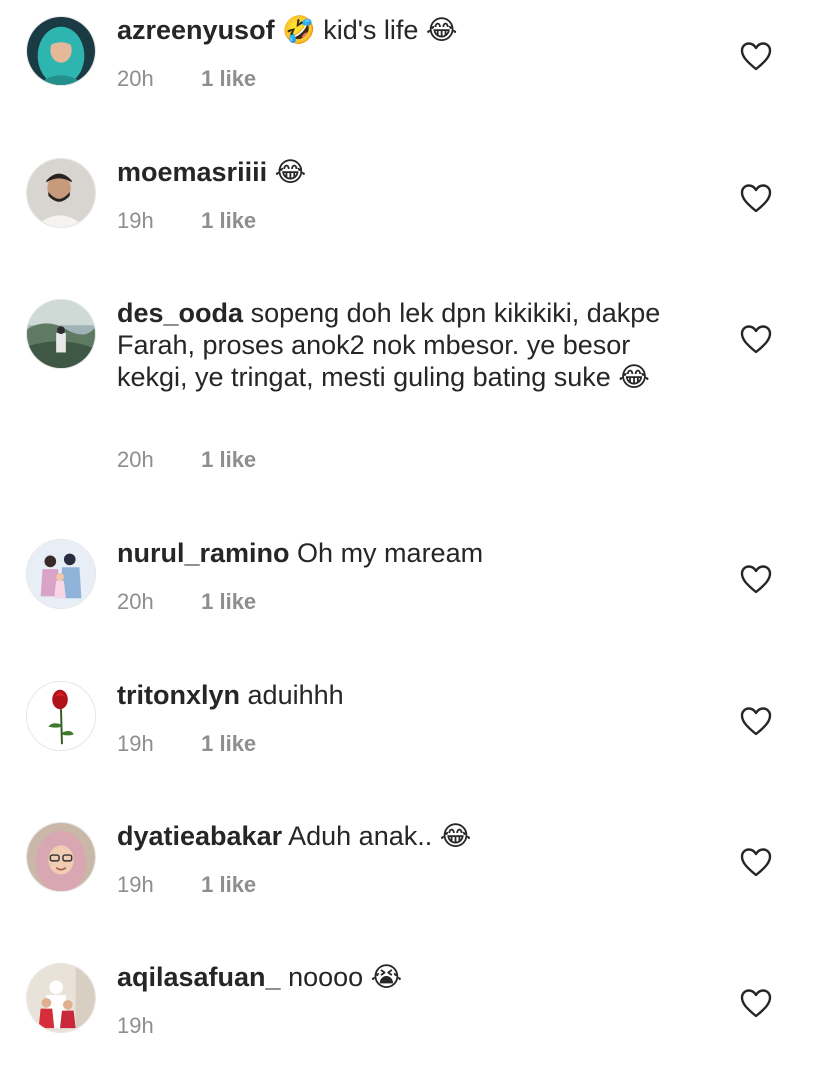 The height and width of the screenshot is (1080, 817). I want to click on comment-meta: 19h, so click(156, 1026).